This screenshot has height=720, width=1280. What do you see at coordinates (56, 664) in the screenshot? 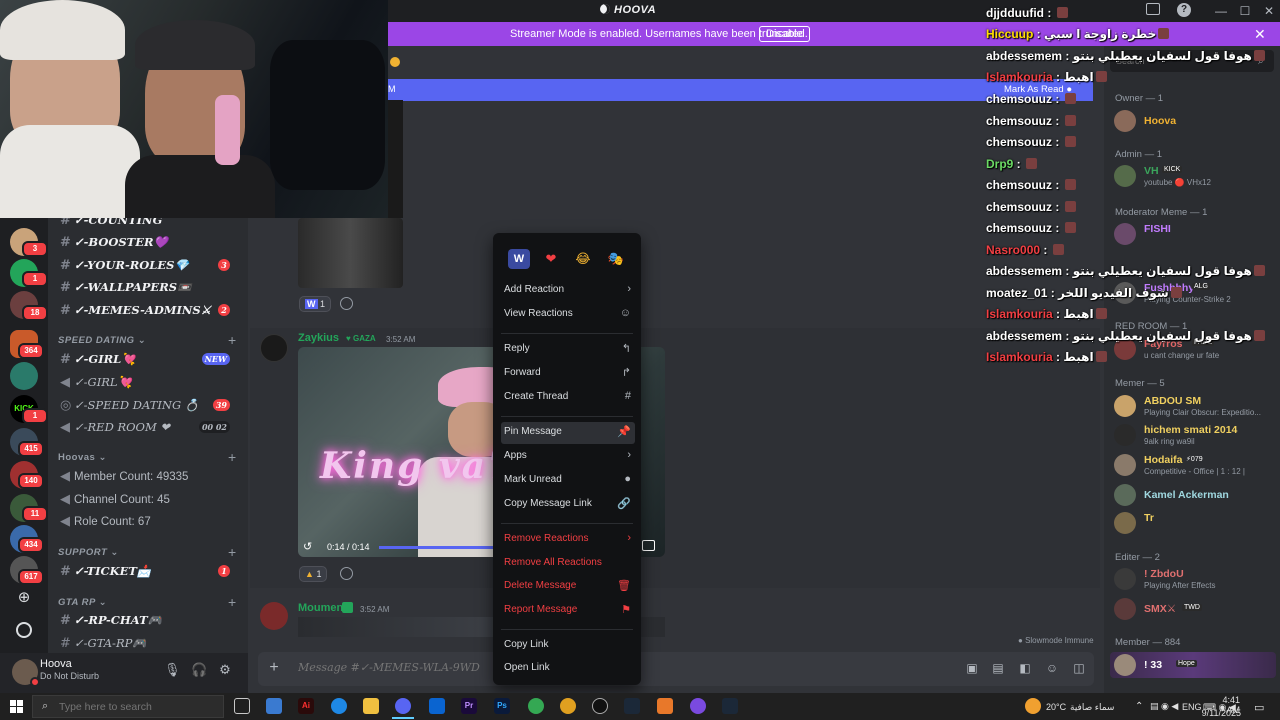
I see `user-name: Hoova` at bounding box center [56, 664].